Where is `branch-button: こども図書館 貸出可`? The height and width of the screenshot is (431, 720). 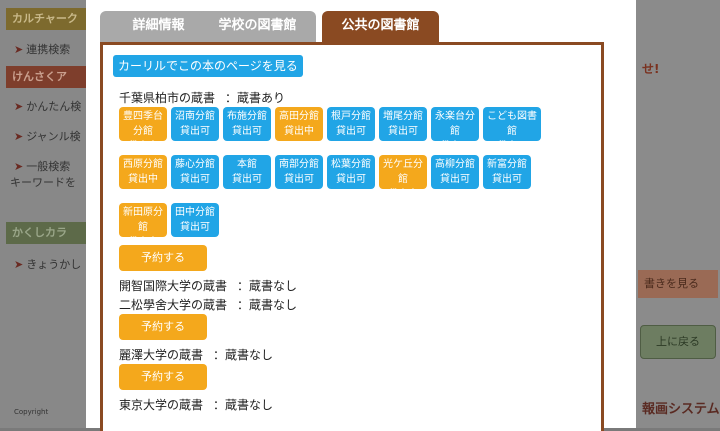
branch-button: こども図書館 貸出可 is located at coordinates (512, 129).